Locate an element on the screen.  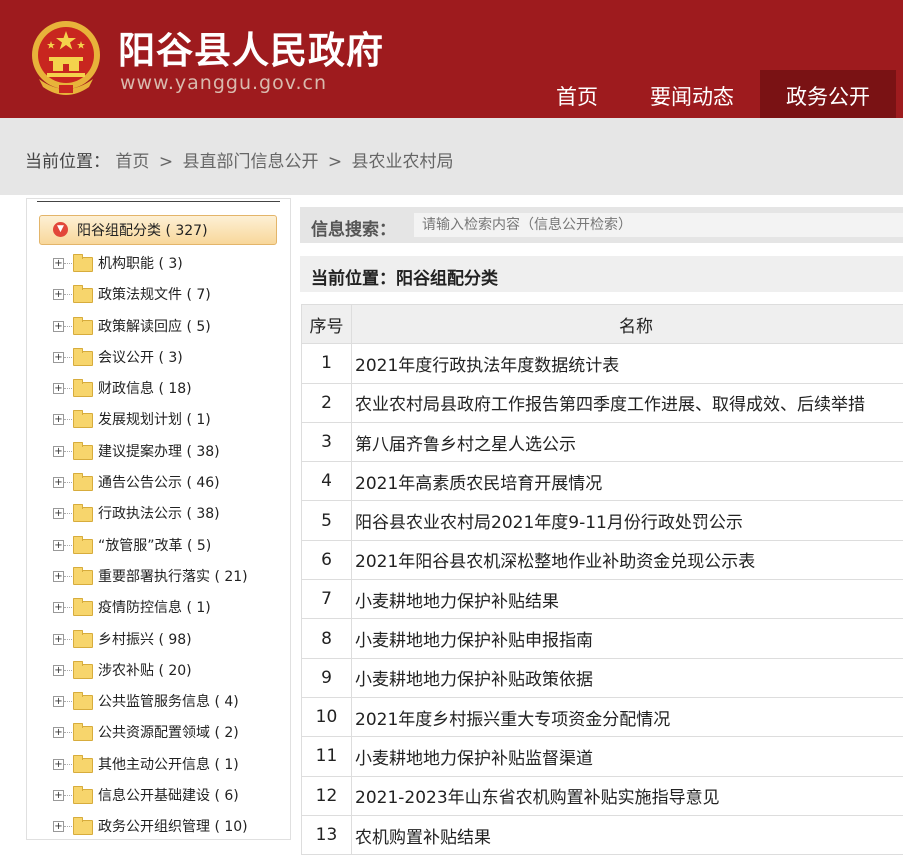
document-link: 小麦耕地地力保护补贴申报指南 is located at coordinates (627, 638).